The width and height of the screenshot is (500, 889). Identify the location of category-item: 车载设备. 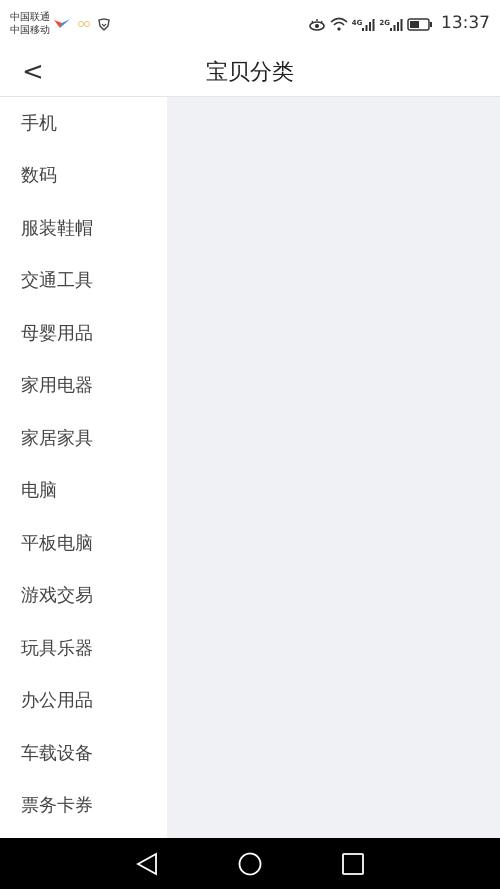
(83, 753).